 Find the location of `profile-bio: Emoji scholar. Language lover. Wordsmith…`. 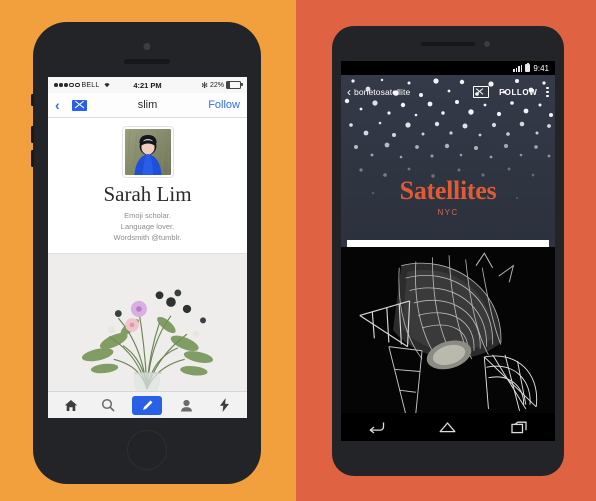

profile-bio: Emoji scholar. Language lover. Wordsmith… is located at coordinates (147, 232).